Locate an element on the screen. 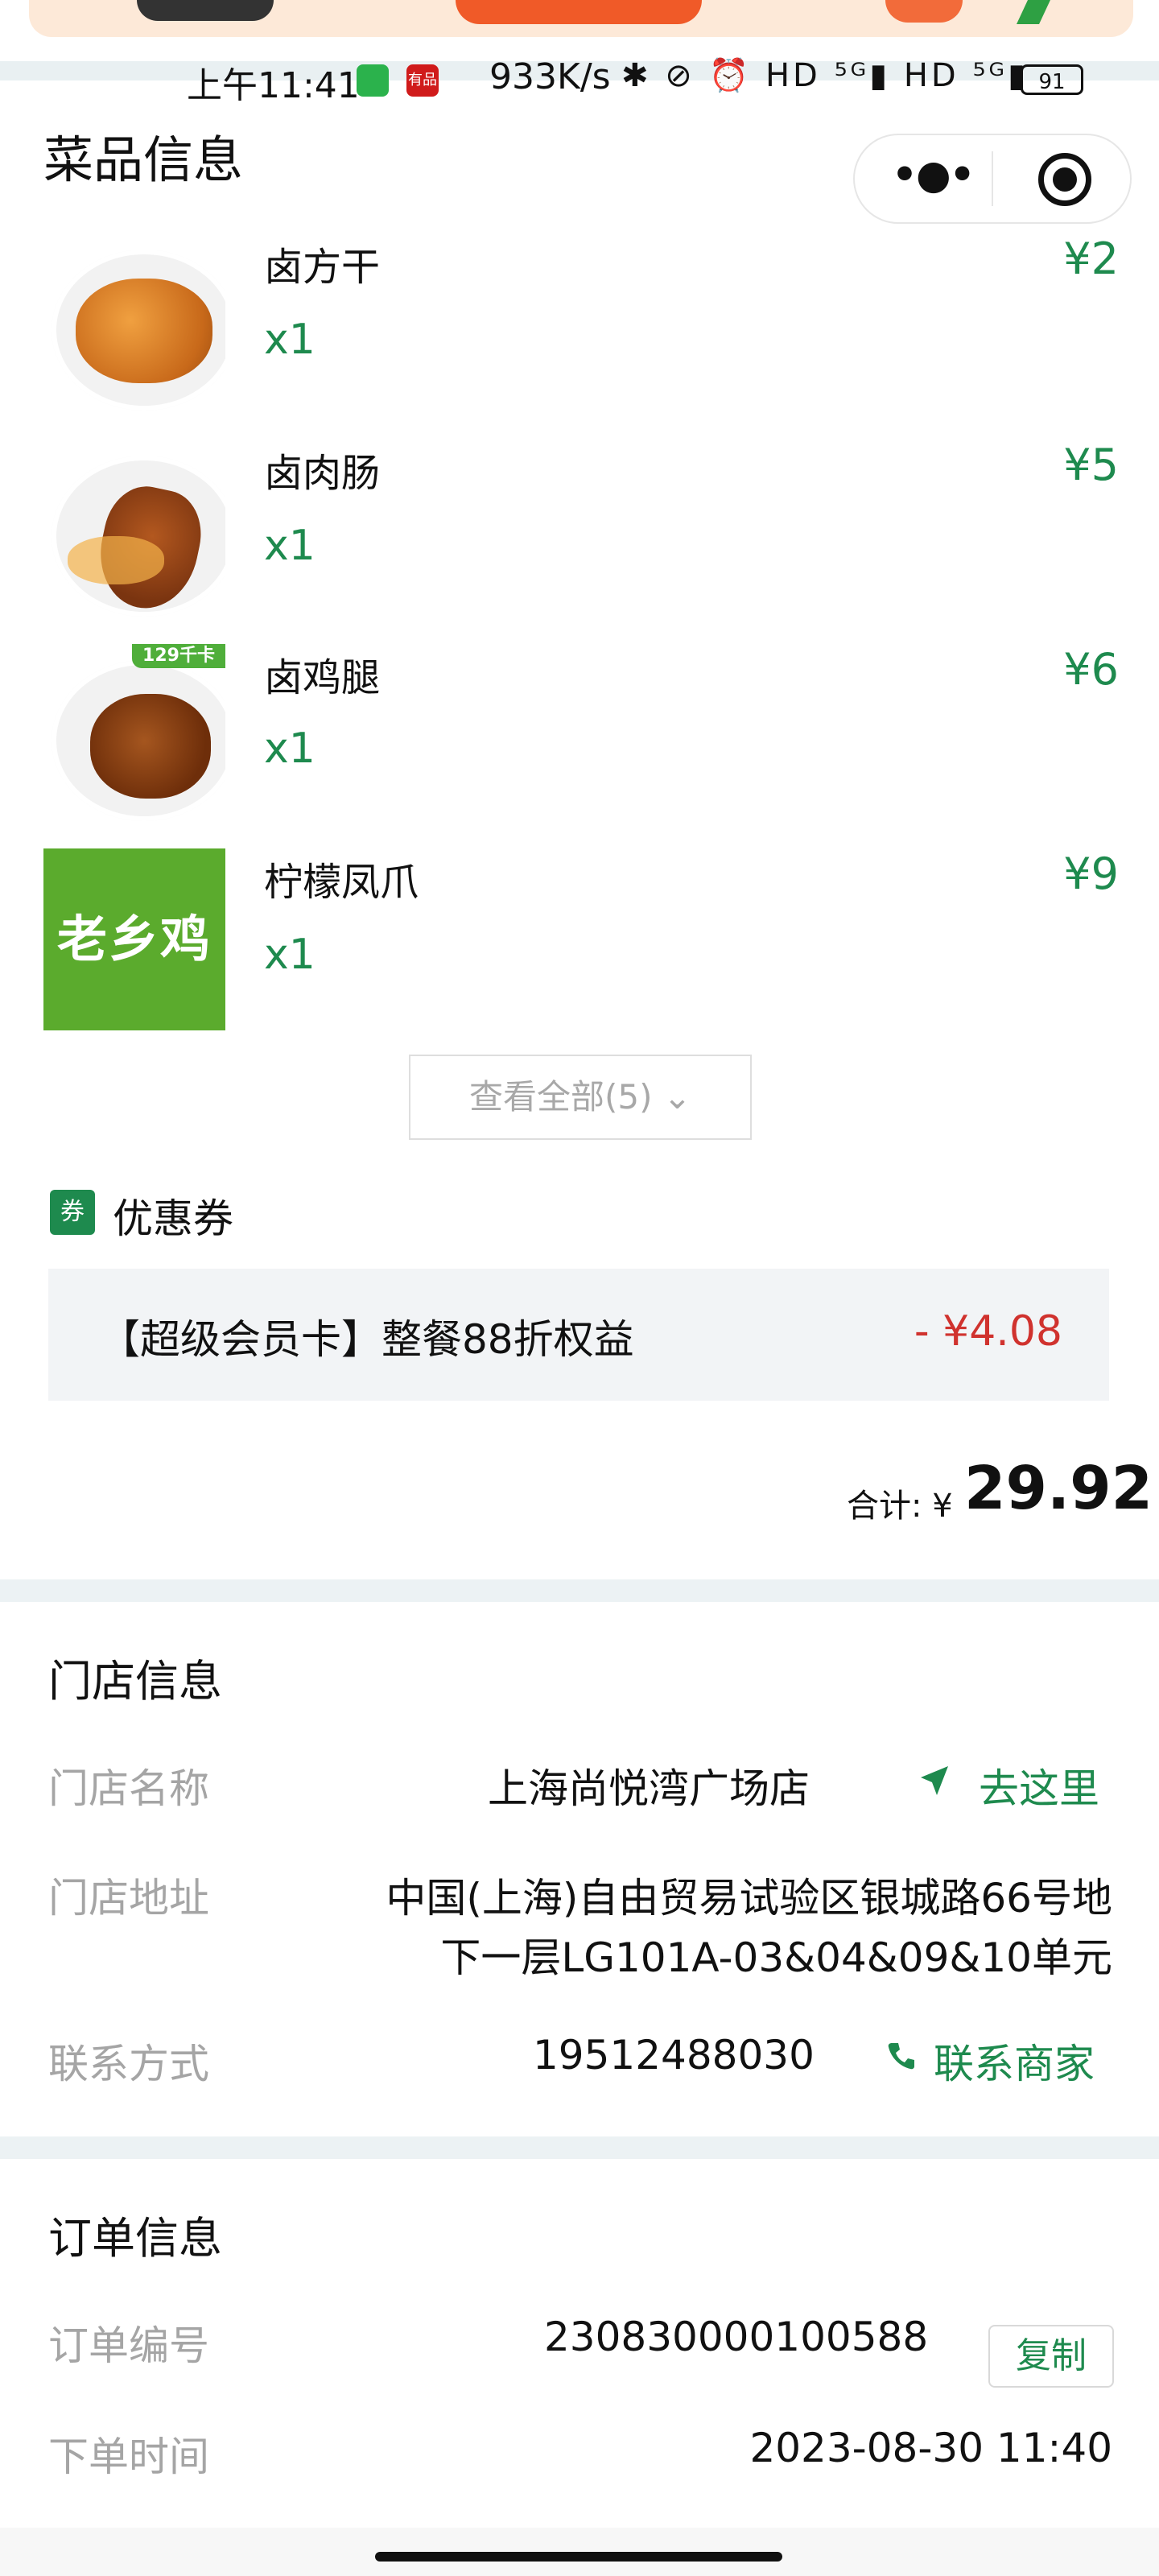 This screenshot has width=1159, height=2576. copy-button: 复制 is located at coordinates (1051, 2356).